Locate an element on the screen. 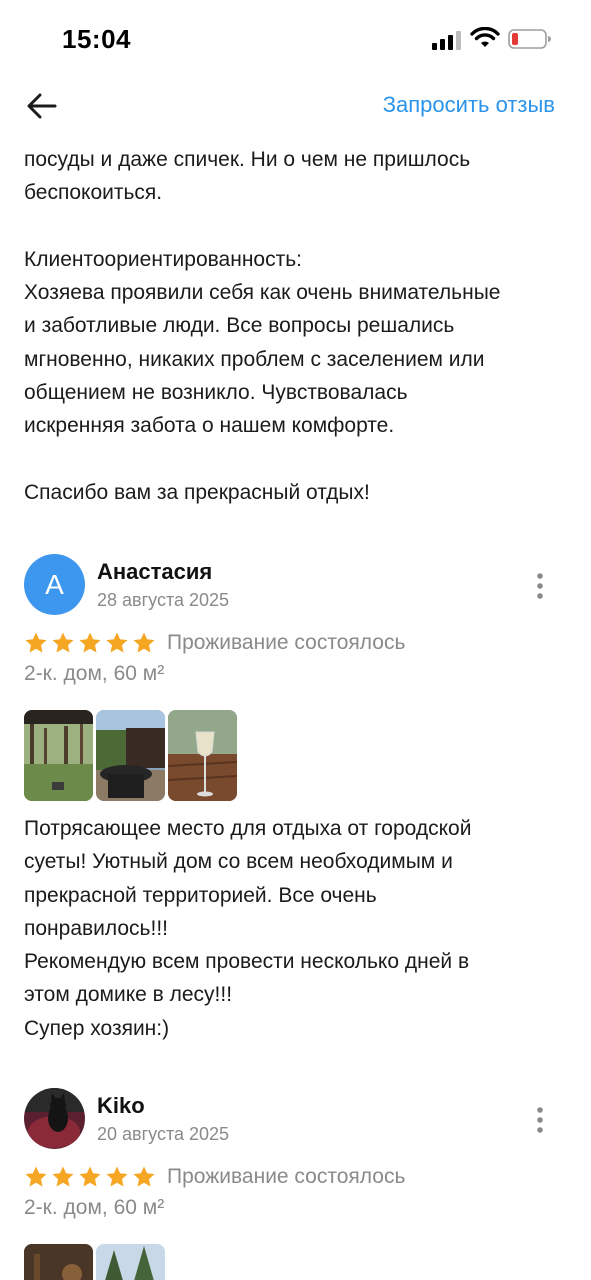 The image size is (591, 1280). request-review-button: Запросить отзыв is located at coordinates (469, 105).